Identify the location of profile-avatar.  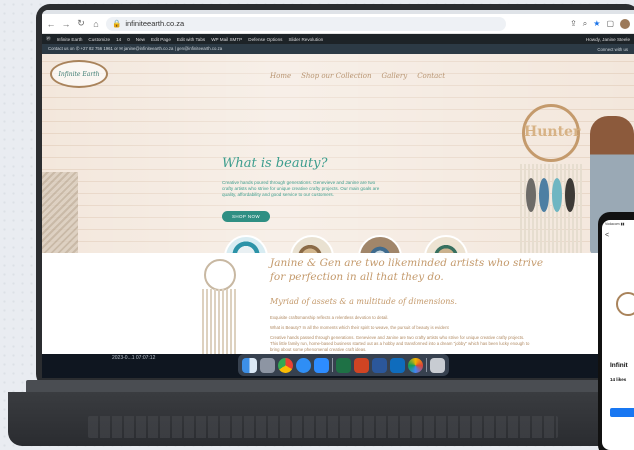
(625, 23).